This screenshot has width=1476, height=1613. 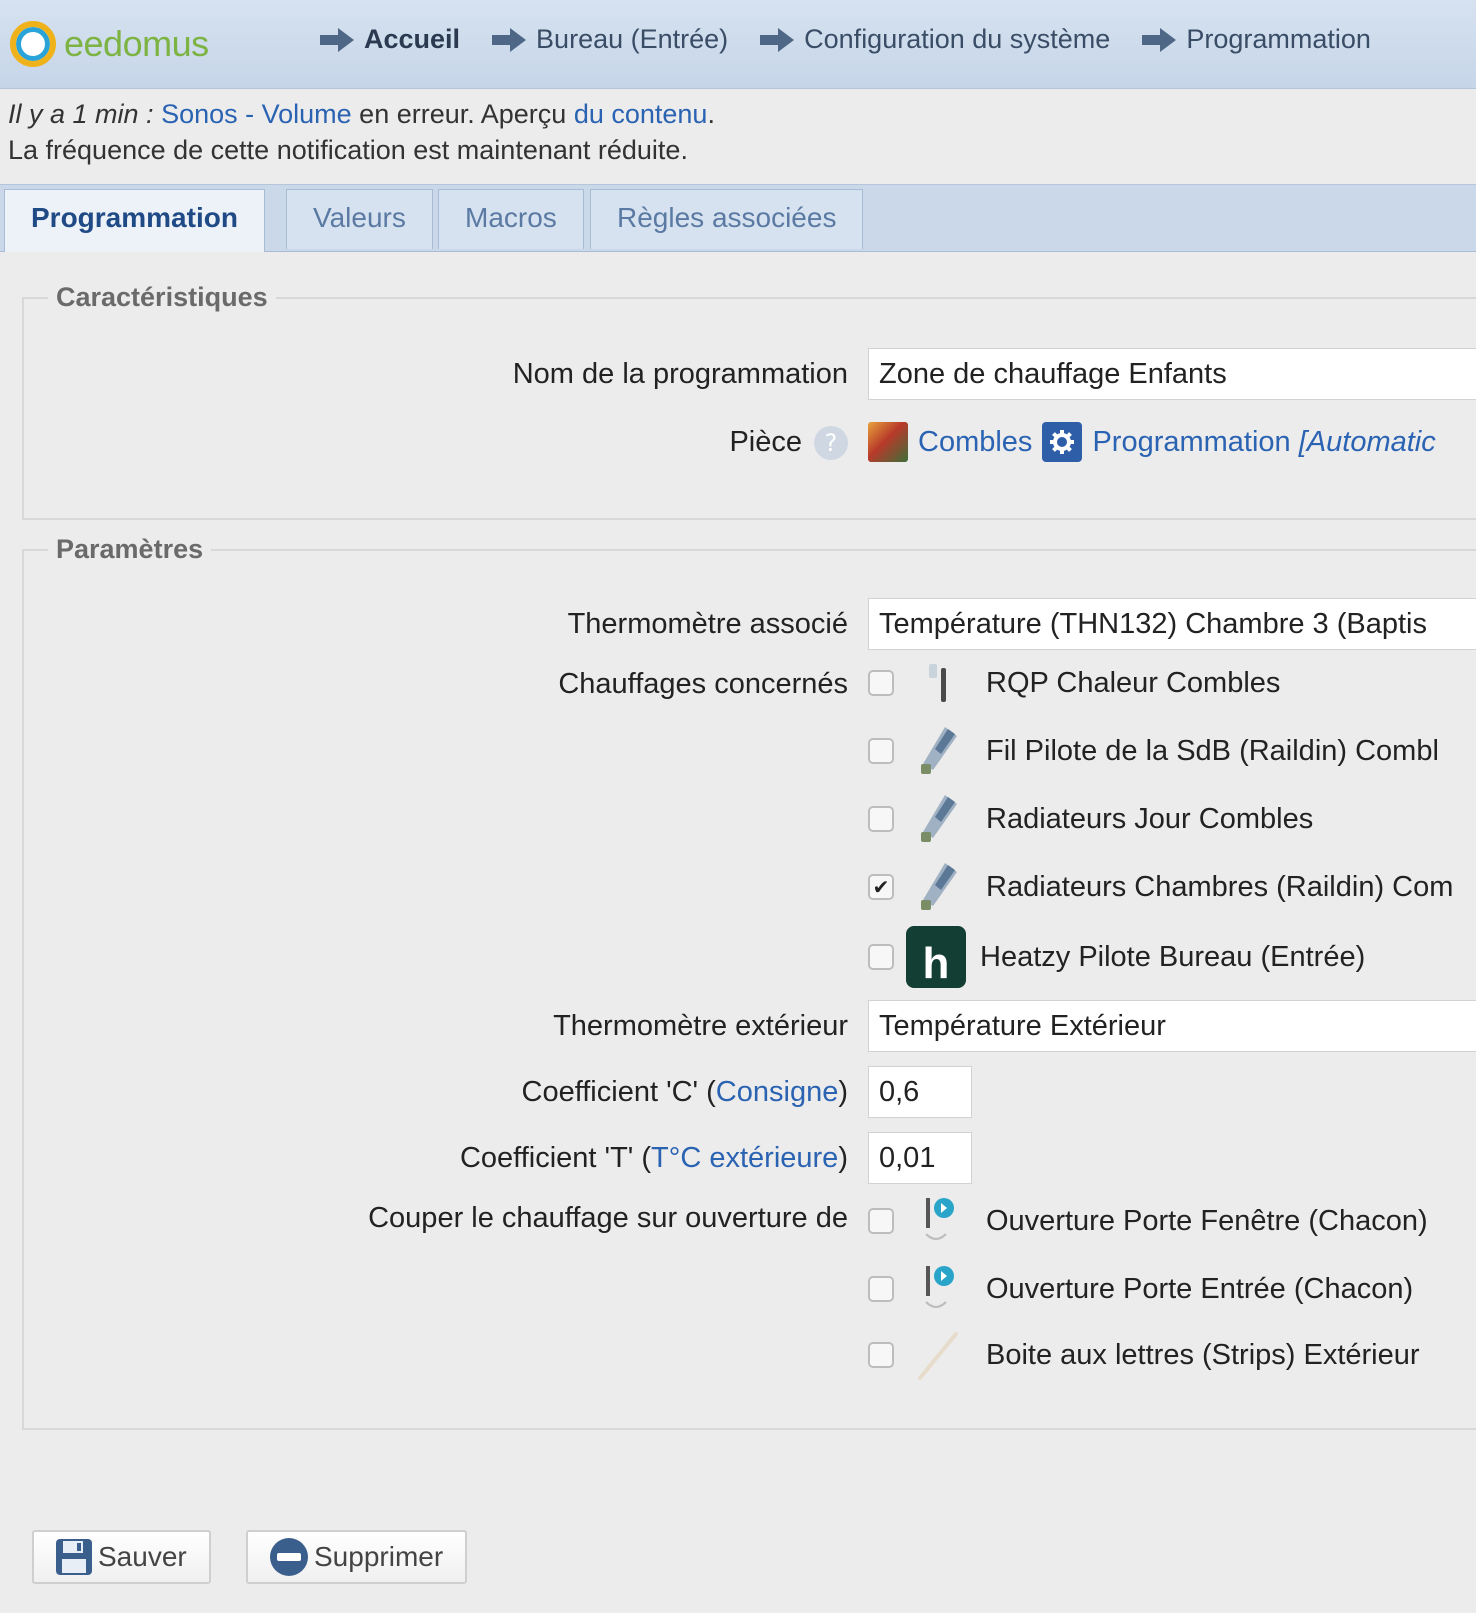 I want to click on heater-option: Fil Pilote de la SdB (Raildin) Combl, so click(x=1153, y=751).